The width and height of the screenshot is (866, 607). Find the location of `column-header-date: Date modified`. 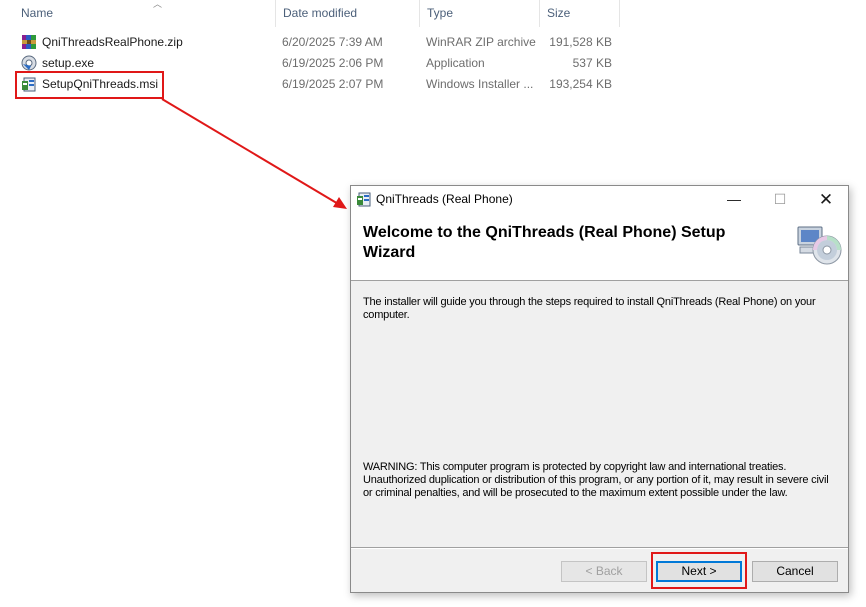

column-header-date: Date modified is located at coordinates (348, 13).